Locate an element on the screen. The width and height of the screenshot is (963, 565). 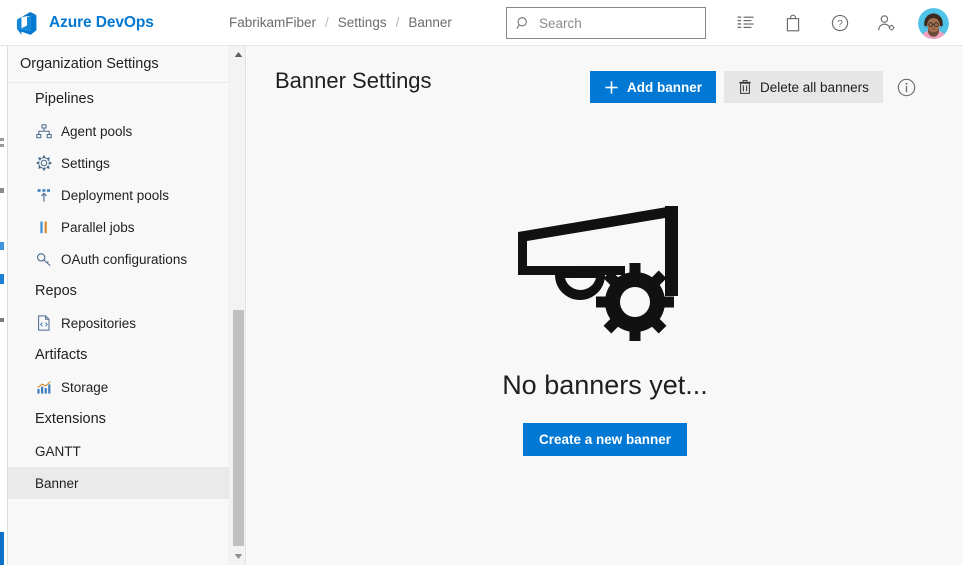
user-avatar is located at coordinates (933, 23).